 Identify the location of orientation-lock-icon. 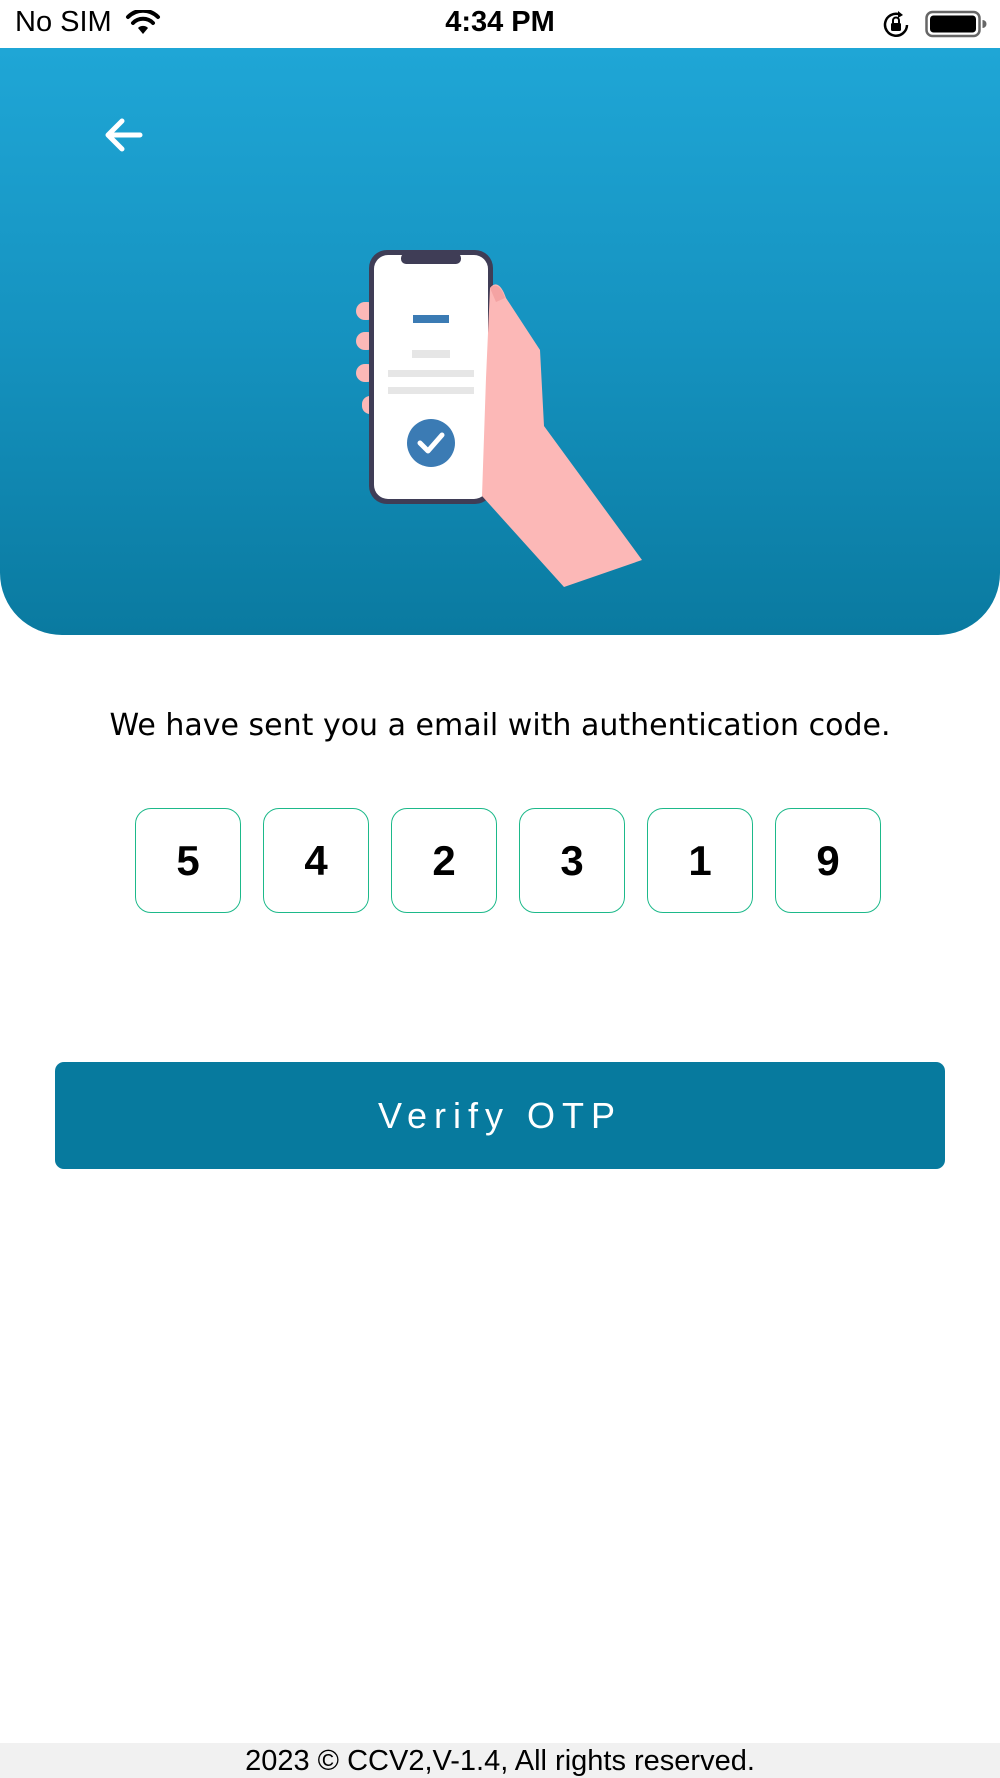
(896, 24).